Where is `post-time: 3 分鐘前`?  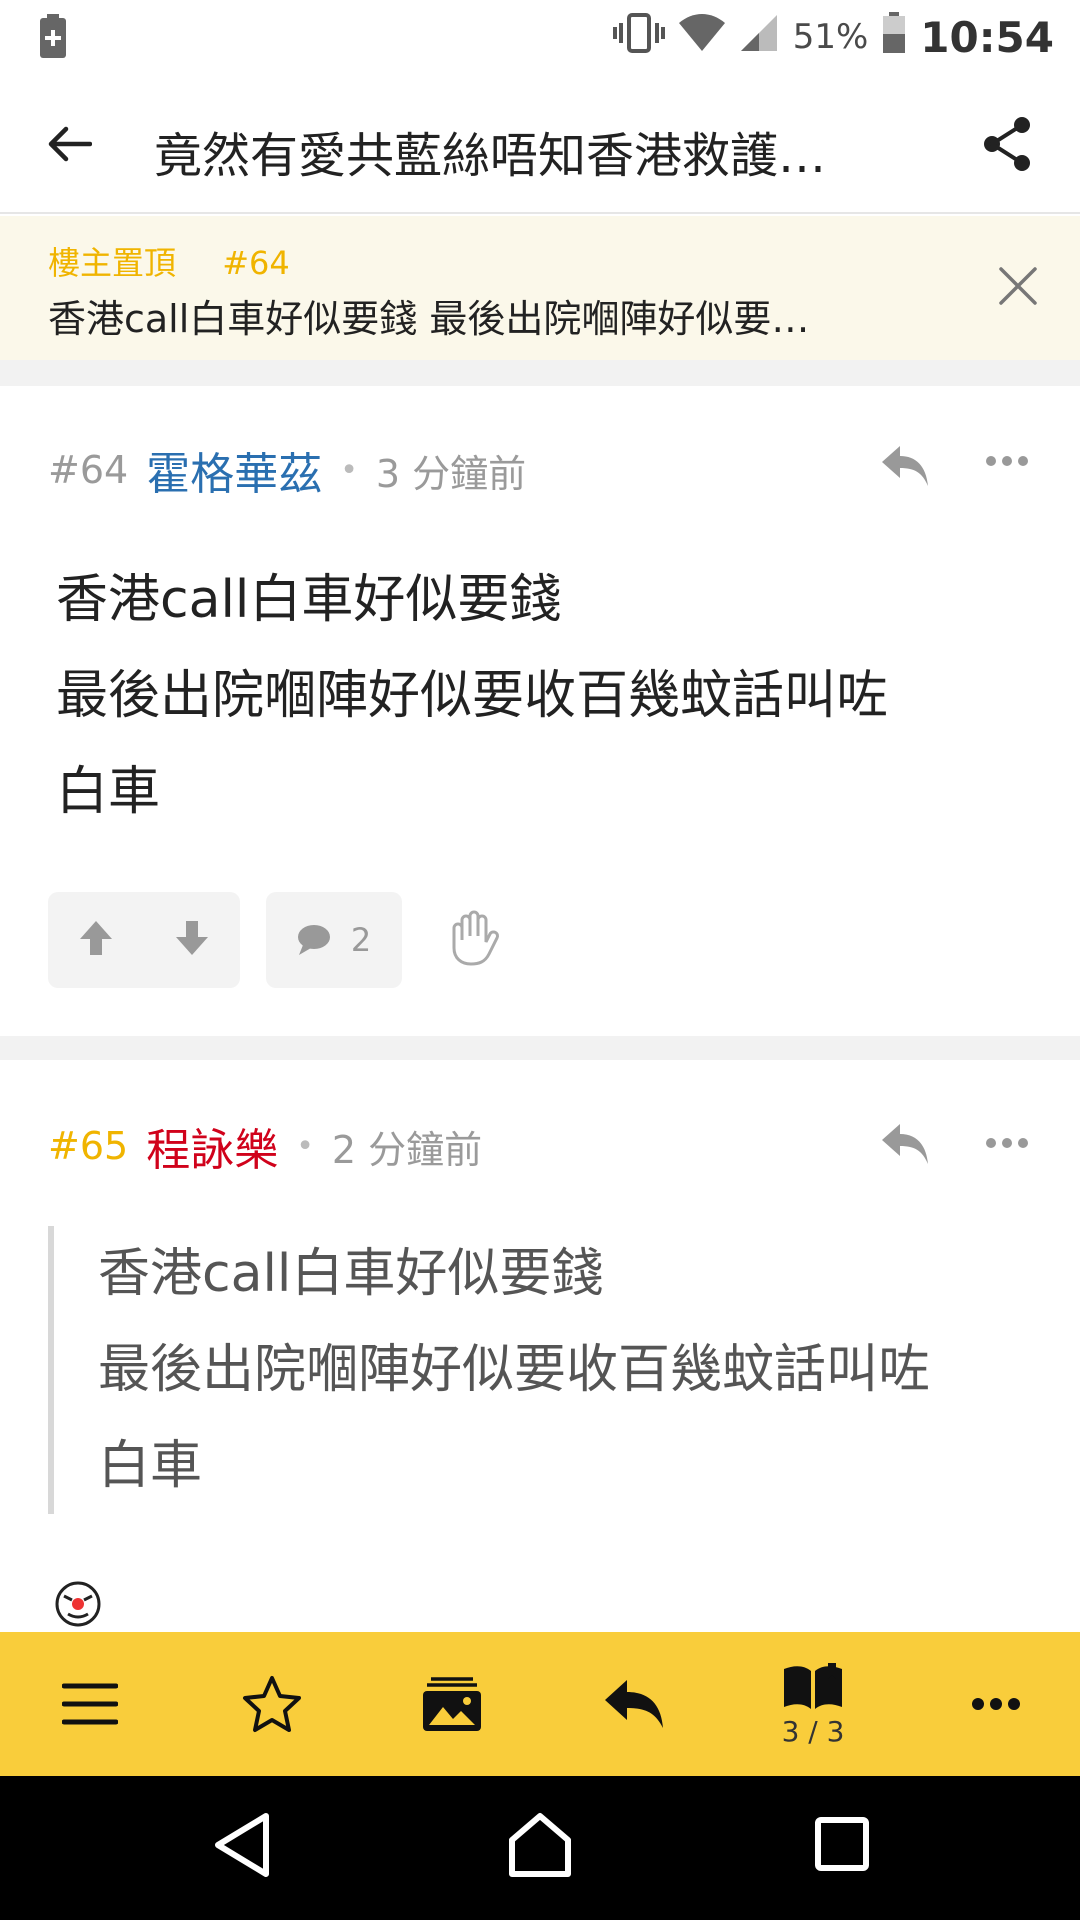 post-time: 3 分鐘前 is located at coordinates (451, 473).